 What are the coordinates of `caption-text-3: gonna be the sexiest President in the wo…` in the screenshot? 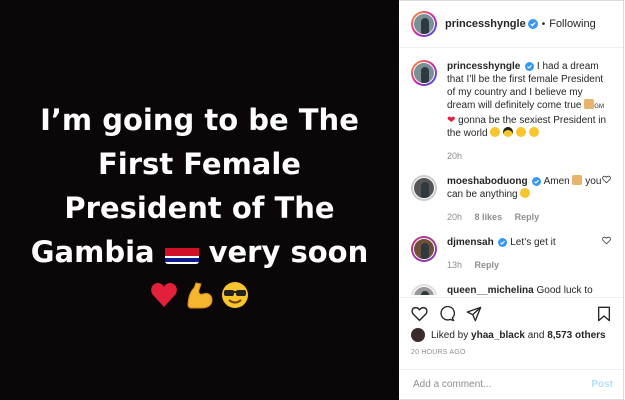 It's located at (527, 127).